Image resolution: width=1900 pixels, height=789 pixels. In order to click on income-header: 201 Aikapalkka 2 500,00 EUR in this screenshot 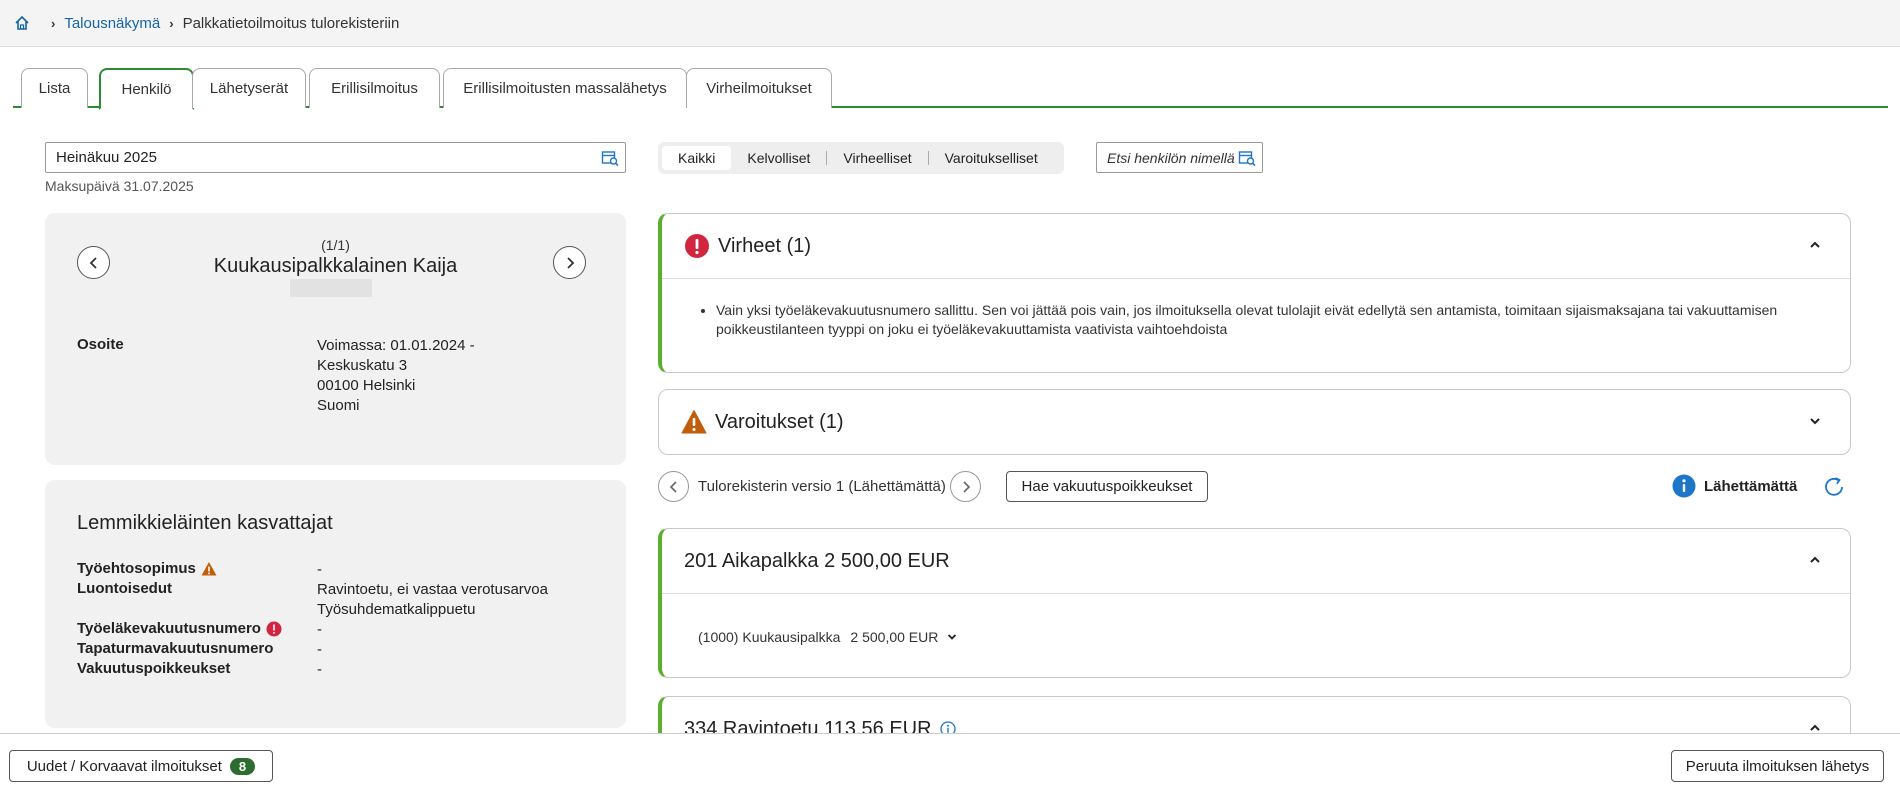, I will do `click(1256, 561)`.